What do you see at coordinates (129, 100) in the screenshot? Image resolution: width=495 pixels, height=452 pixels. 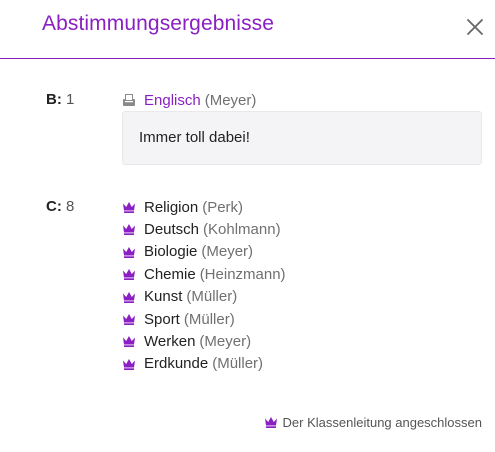 I see `ballot-icon` at bounding box center [129, 100].